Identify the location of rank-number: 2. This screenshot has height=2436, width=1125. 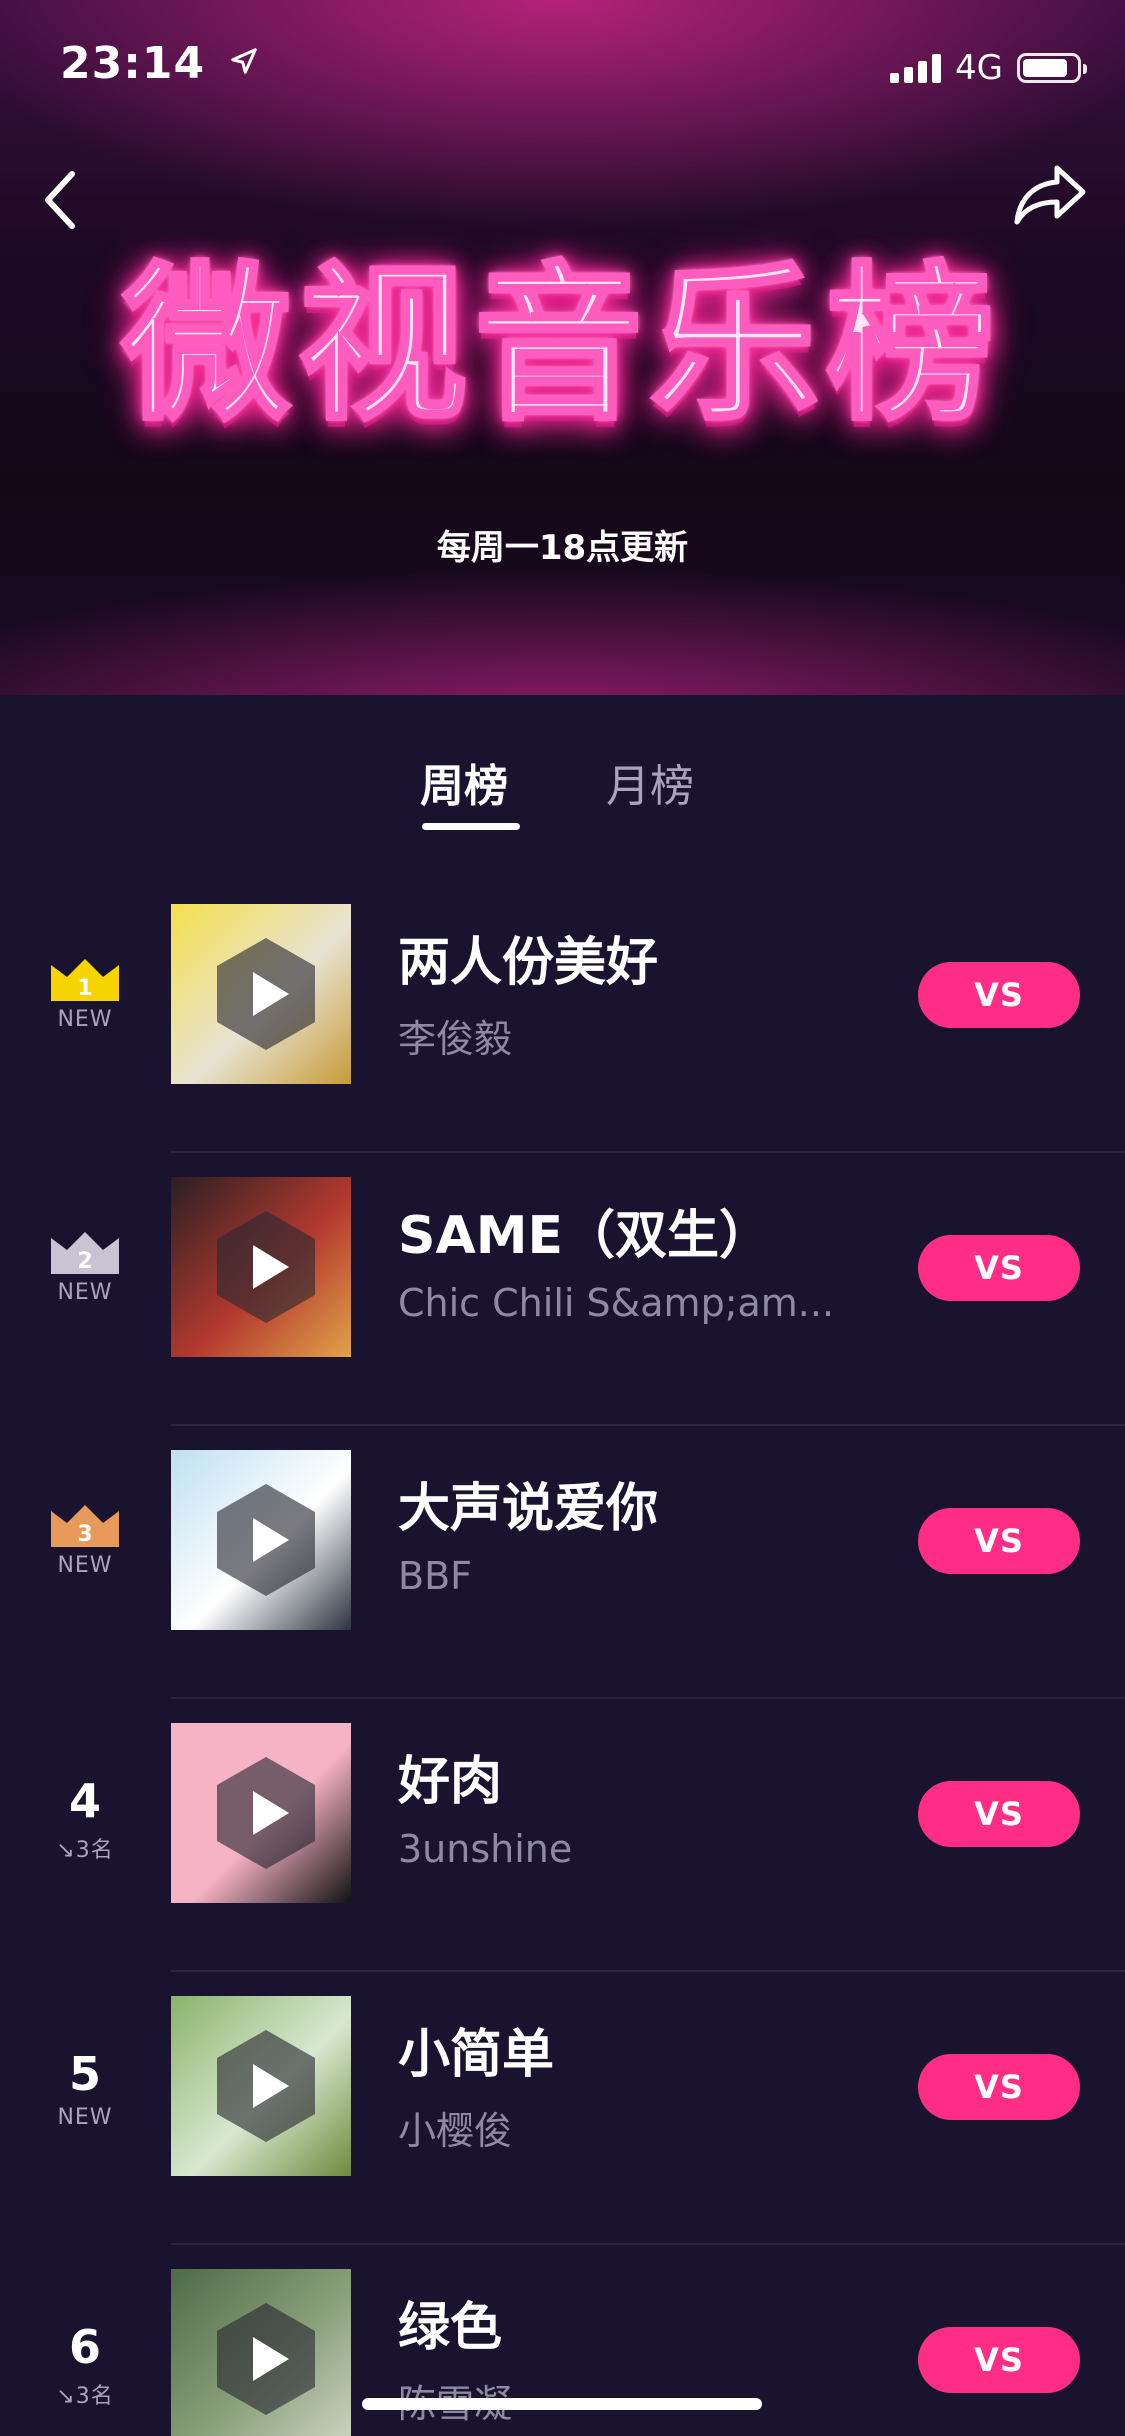
(84, 1261).